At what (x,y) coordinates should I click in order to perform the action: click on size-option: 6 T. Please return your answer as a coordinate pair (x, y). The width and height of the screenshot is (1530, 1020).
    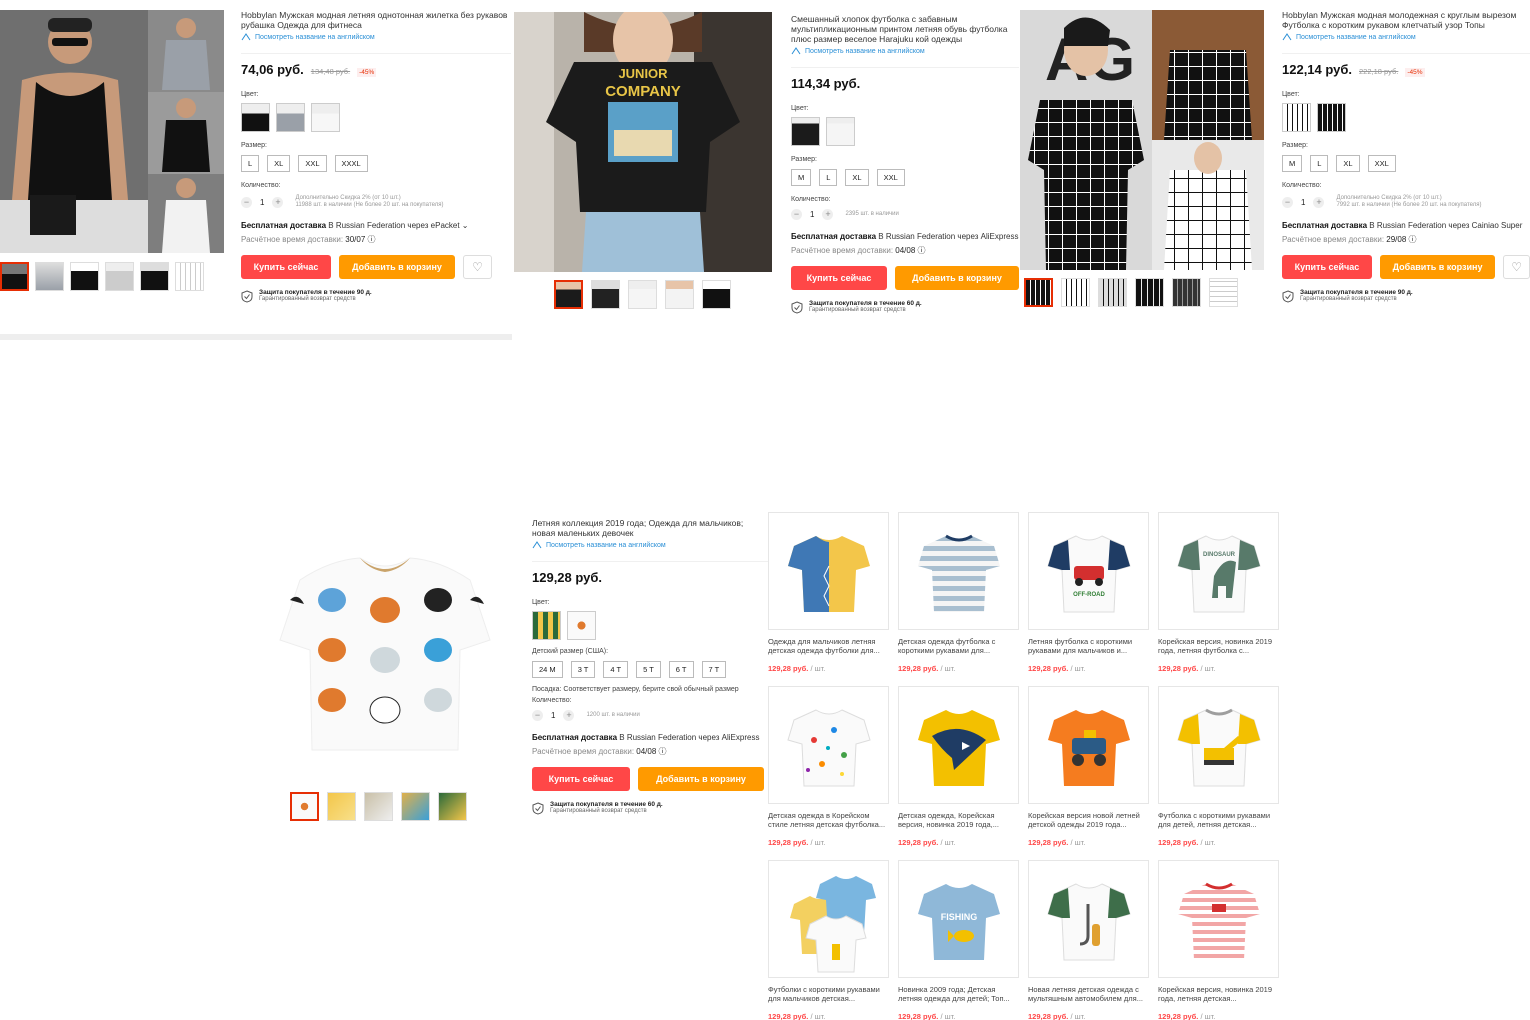
    Looking at the image, I should click on (681, 669).